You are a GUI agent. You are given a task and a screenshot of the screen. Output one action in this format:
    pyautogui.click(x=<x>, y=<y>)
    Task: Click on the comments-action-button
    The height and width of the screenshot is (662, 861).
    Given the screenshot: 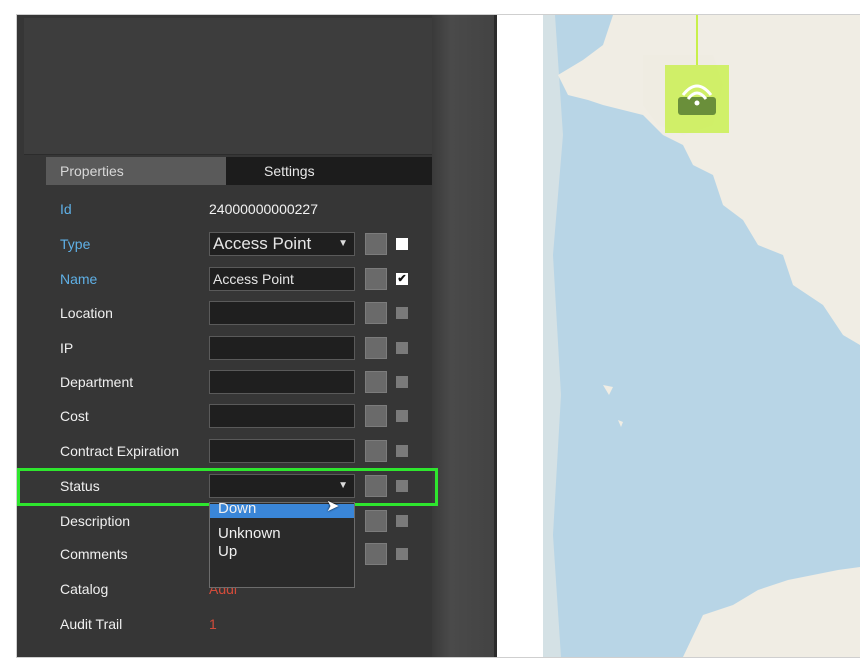 What is the action you would take?
    pyautogui.click(x=376, y=554)
    